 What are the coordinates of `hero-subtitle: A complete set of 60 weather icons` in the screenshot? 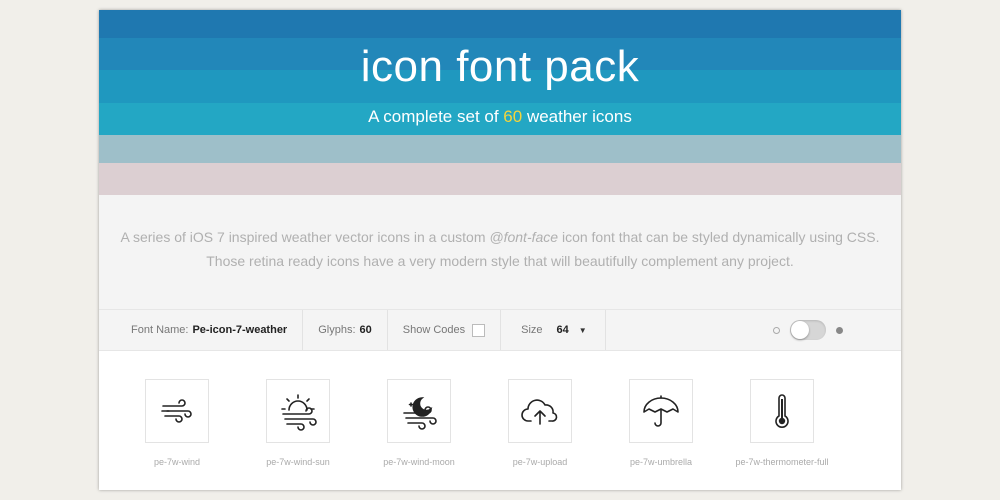 It's located at (500, 117).